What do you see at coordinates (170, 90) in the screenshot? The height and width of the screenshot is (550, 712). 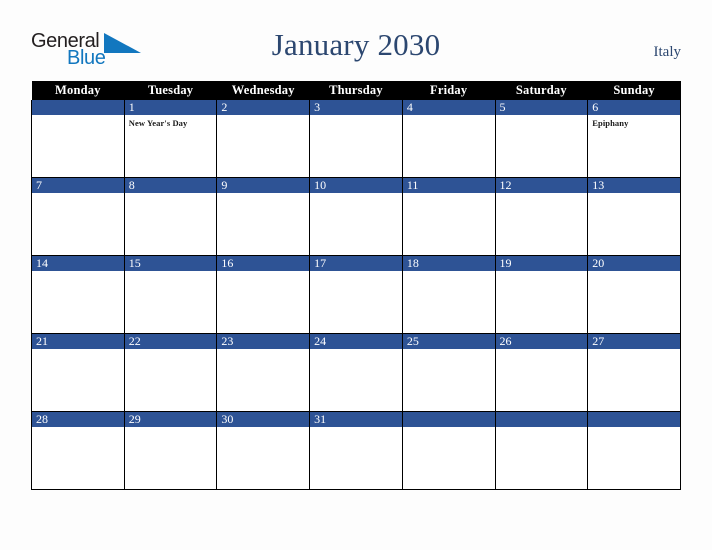 I see `weekday-header-tuesday: Tuesday` at bounding box center [170, 90].